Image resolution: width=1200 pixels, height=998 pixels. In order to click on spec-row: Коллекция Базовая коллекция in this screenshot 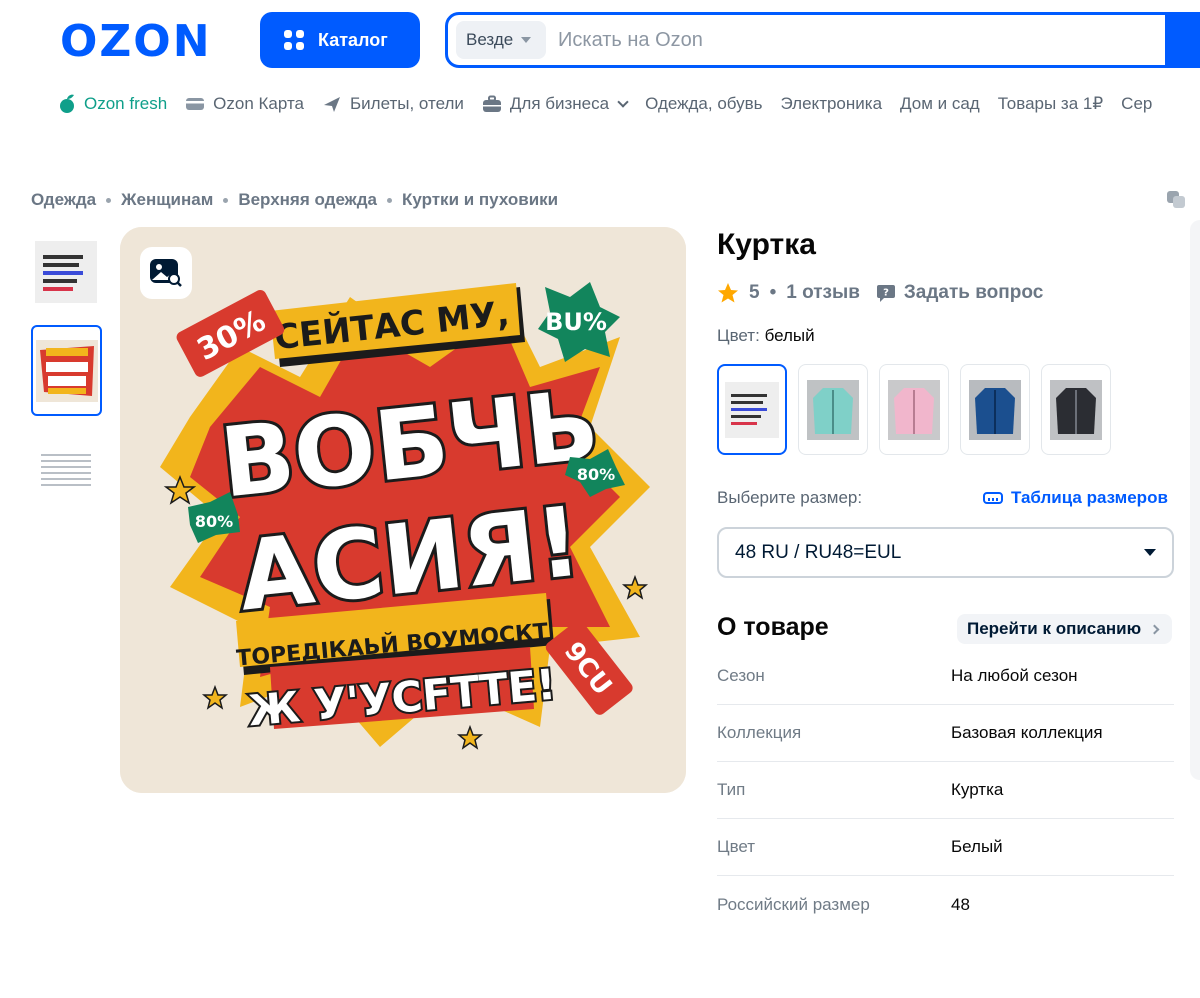, I will do `click(945, 733)`.